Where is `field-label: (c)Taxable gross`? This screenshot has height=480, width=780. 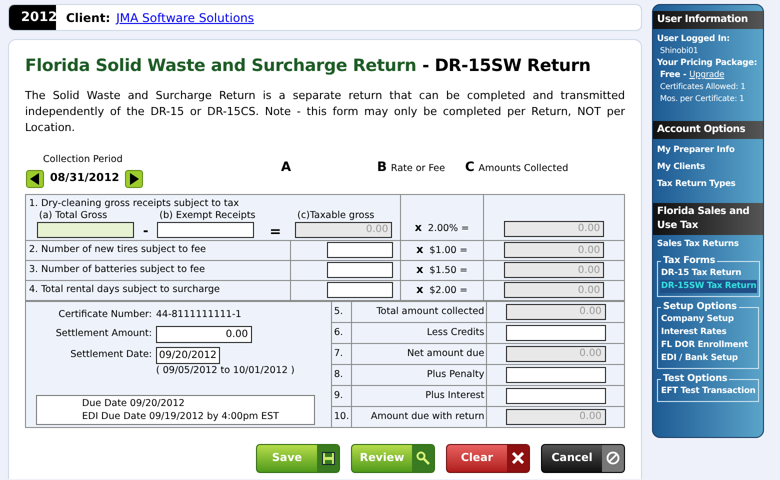
field-label: (c)Taxable gross is located at coordinates (336, 216).